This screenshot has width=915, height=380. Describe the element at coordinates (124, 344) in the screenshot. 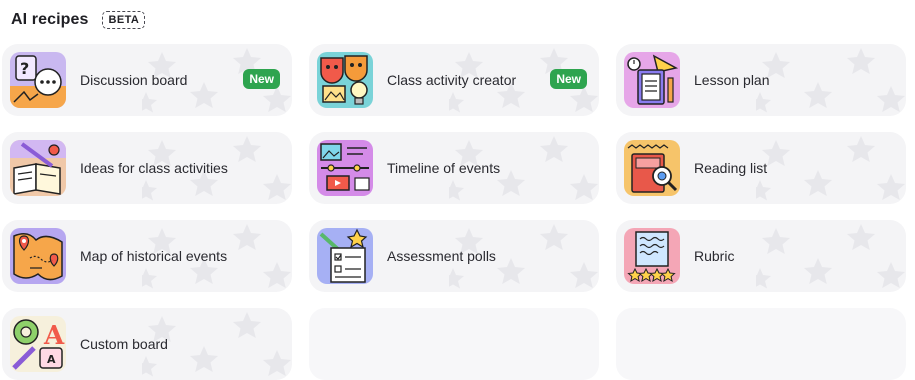

I see `recipe-label: Custom board` at that location.